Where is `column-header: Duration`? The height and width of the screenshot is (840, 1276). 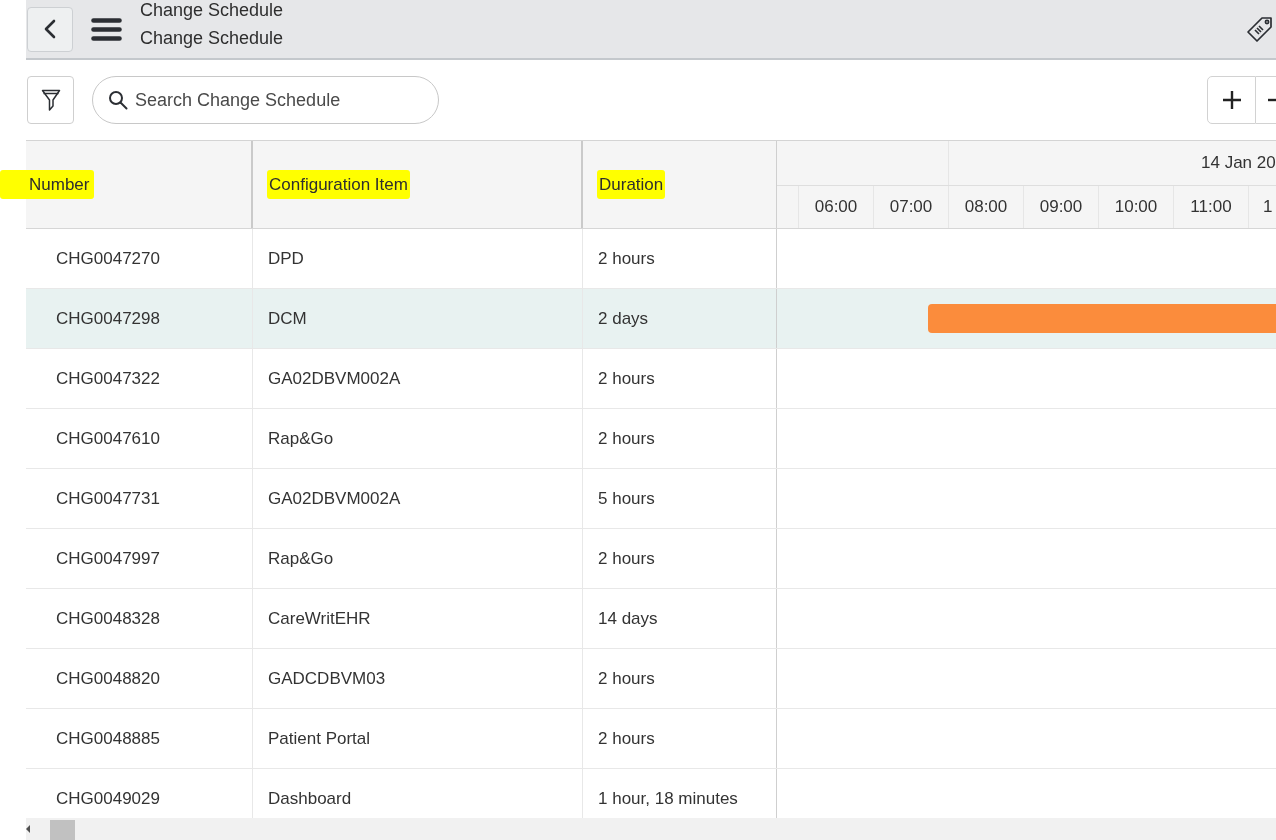
column-header: Duration is located at coordinates (631, 184).